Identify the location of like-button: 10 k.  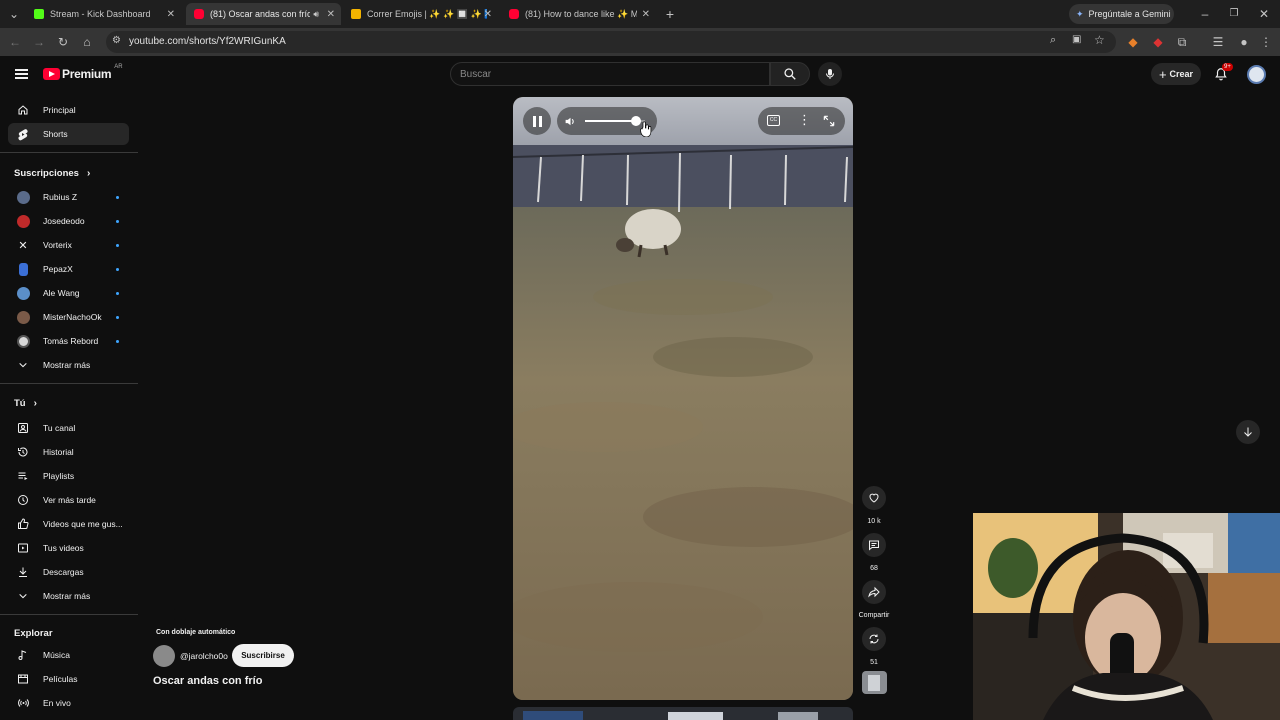
(874, 505).